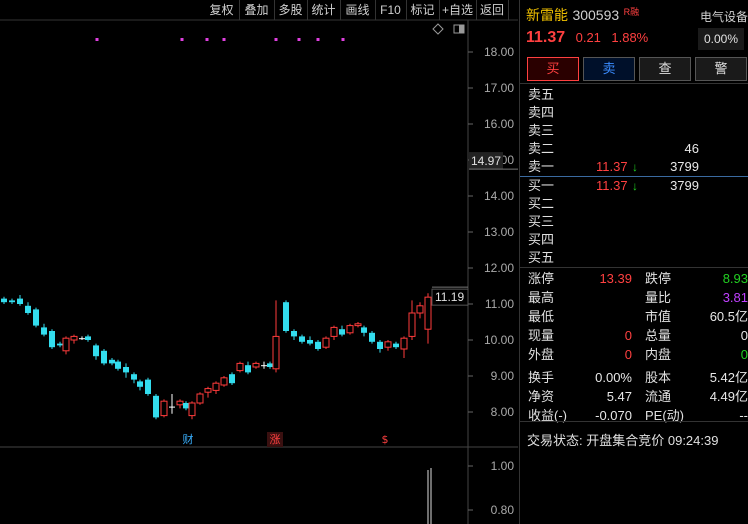 The height and width of the screenshot is (524, 748). What do you see at coordinates (652, 440) in the screenshot?
I see `trading-status-value: 开盘集合竞价 09:24:39` at bounding box center [652, 440].